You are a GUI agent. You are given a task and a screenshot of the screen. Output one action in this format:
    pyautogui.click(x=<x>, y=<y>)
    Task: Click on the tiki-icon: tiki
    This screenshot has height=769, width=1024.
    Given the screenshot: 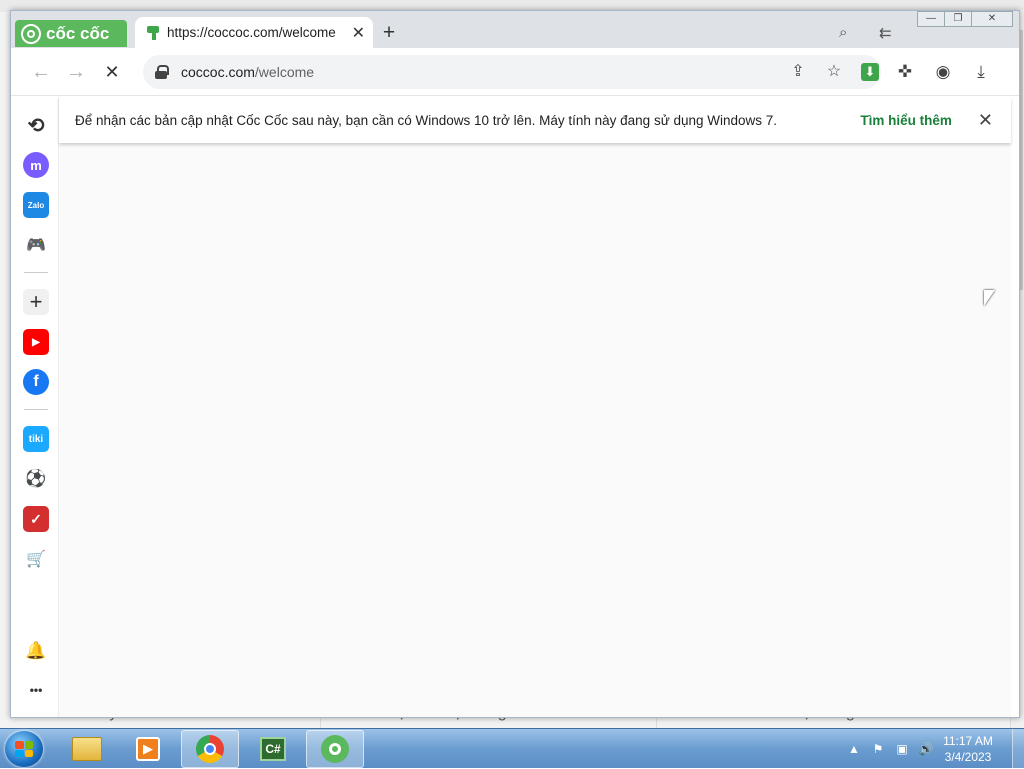 What is the action you would take?
    pyautogui.click(x=36, y=439)
    